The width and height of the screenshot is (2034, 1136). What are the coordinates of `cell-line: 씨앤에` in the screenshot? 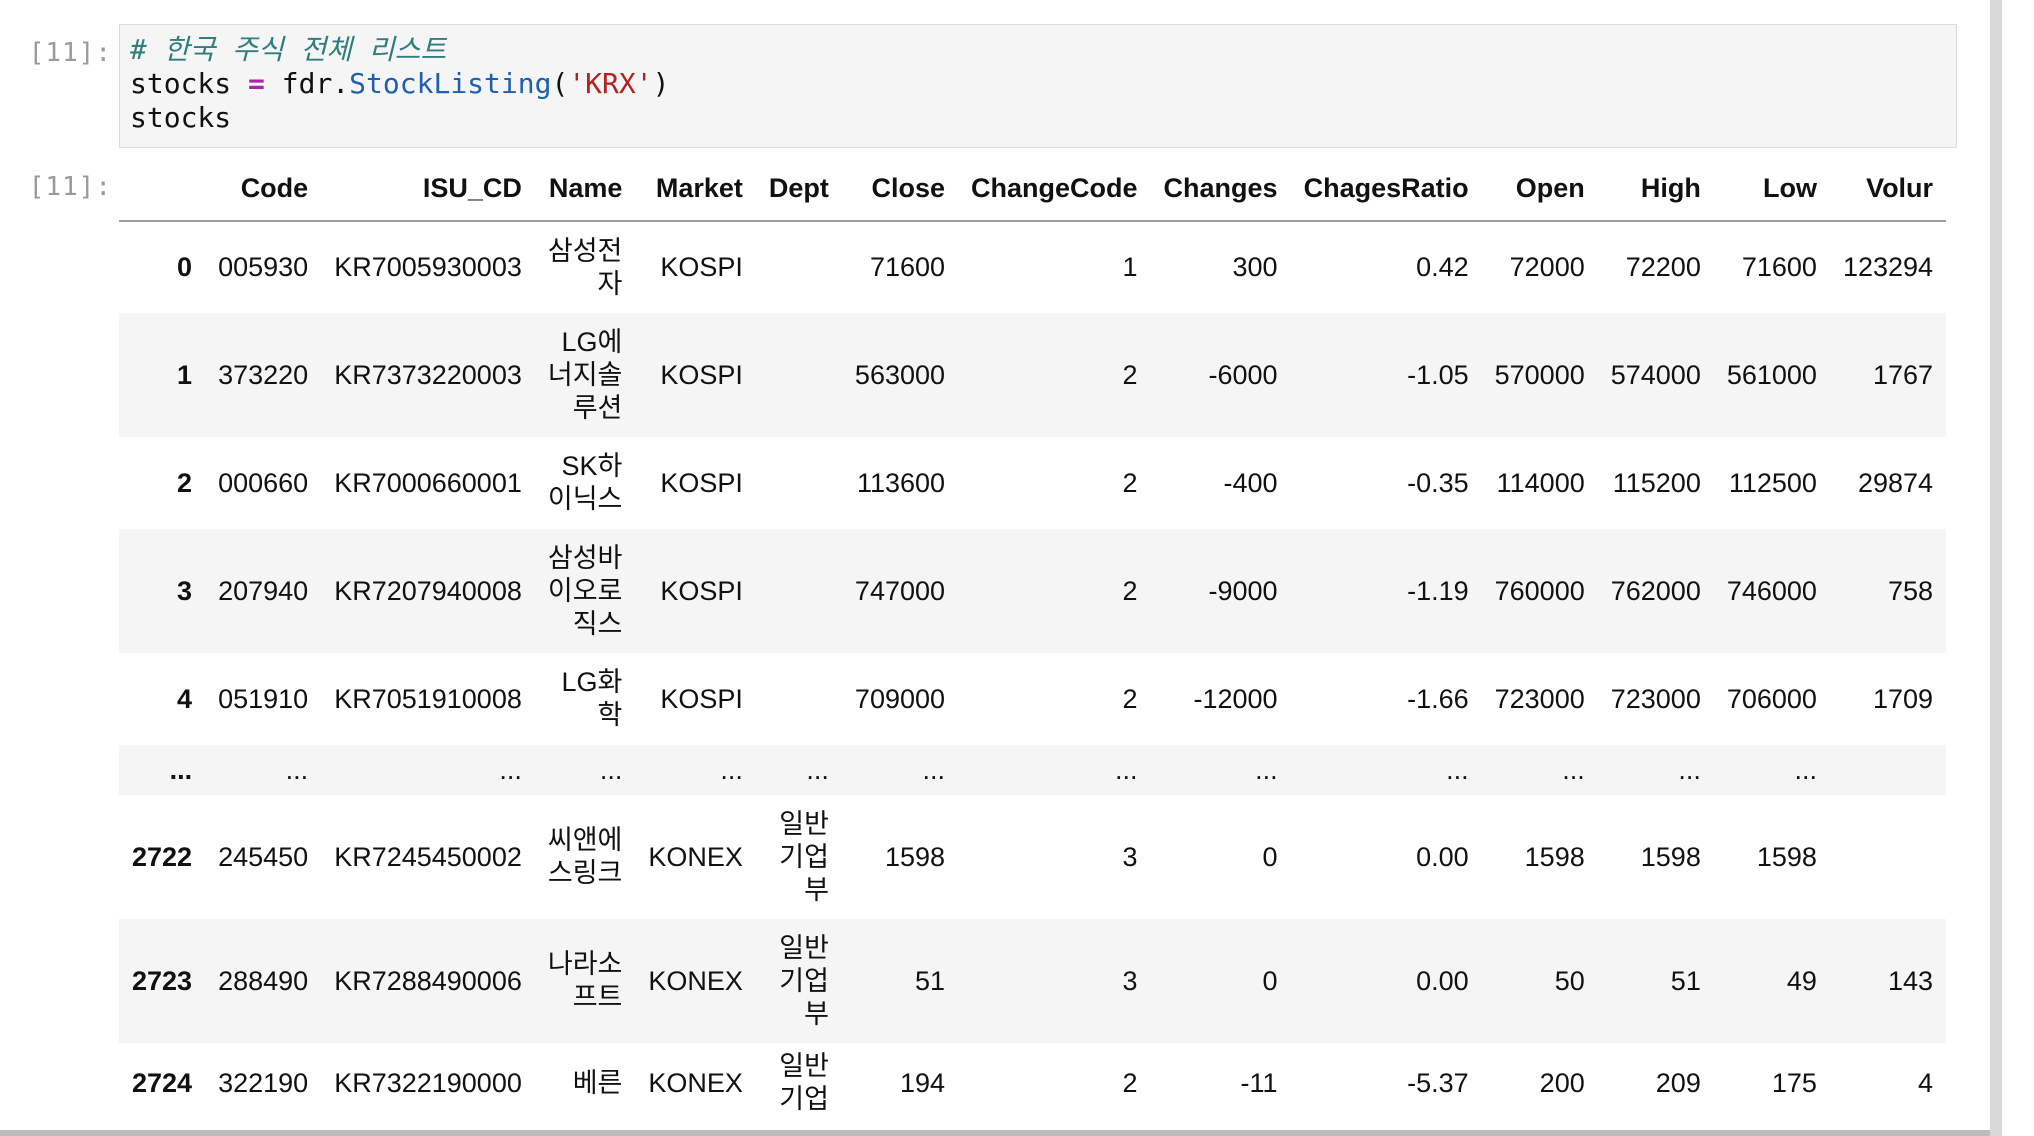 It's located at (585, 840).